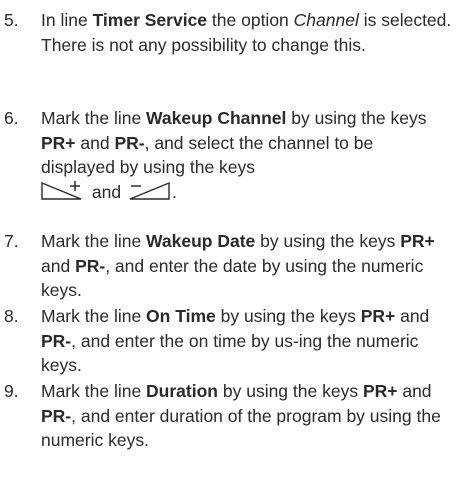  What do you see at coordinates (174, 191) in the screenshot?
I see `step-text-run: .` at bounding box center [174, 191].